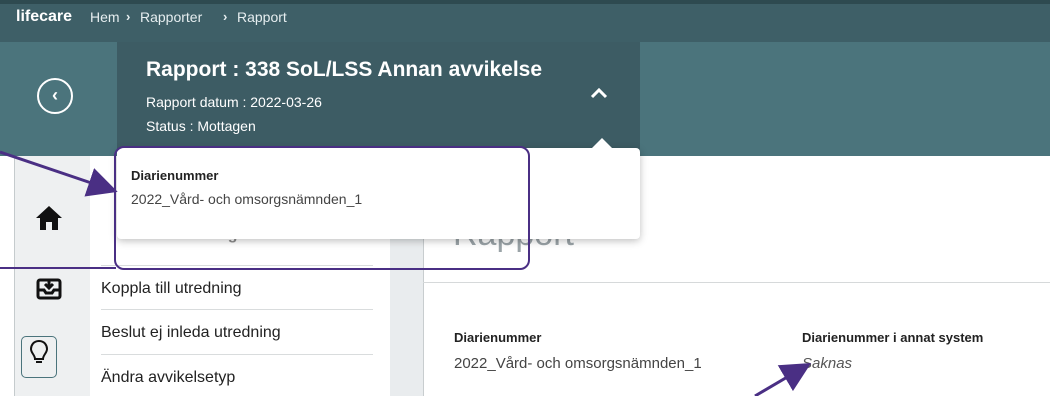 The width and height of the screenshot is (1050, 400). Describe the element at coordinates (39, 357) in the screenshot. I see `lightbulb-icon` at that location.